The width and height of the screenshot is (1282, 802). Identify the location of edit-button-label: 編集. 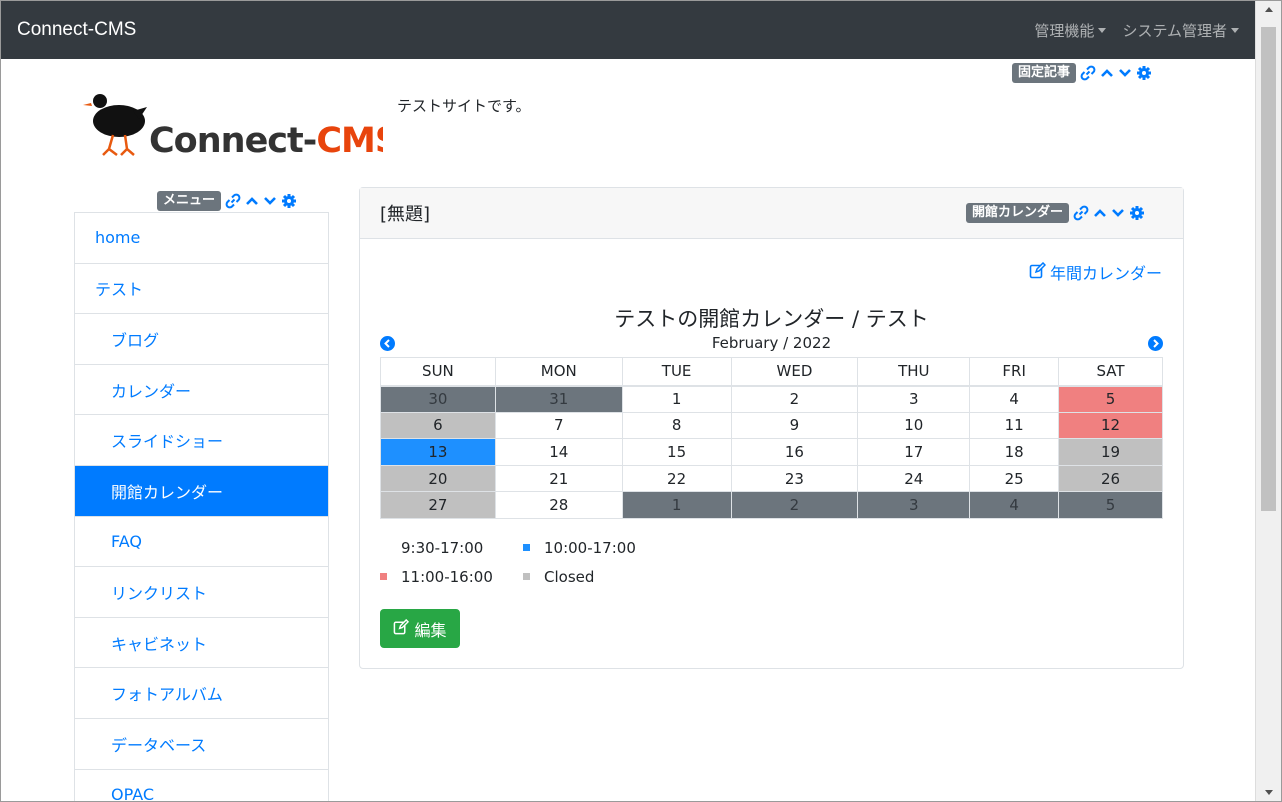
(430, 630).